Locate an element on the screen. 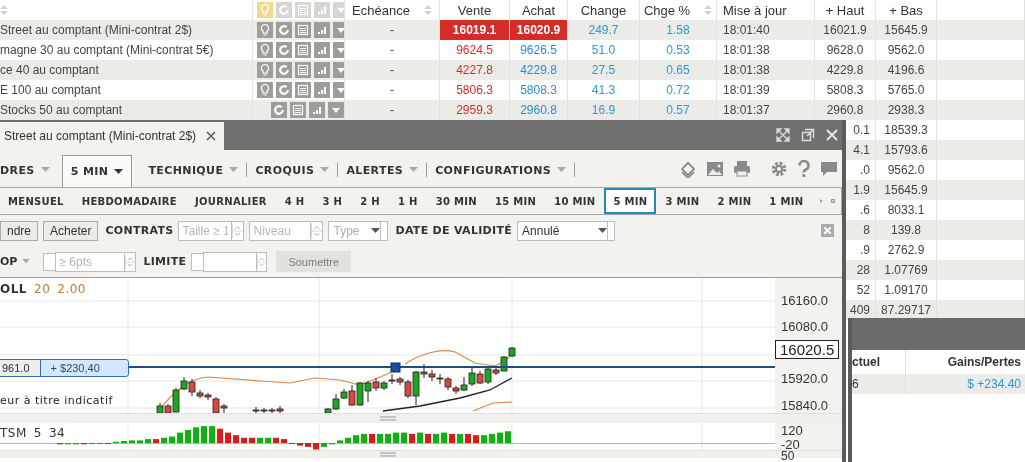 The width and height of the screenshot is (1025, 462). caret-icon is located at coordinates (234, 170).